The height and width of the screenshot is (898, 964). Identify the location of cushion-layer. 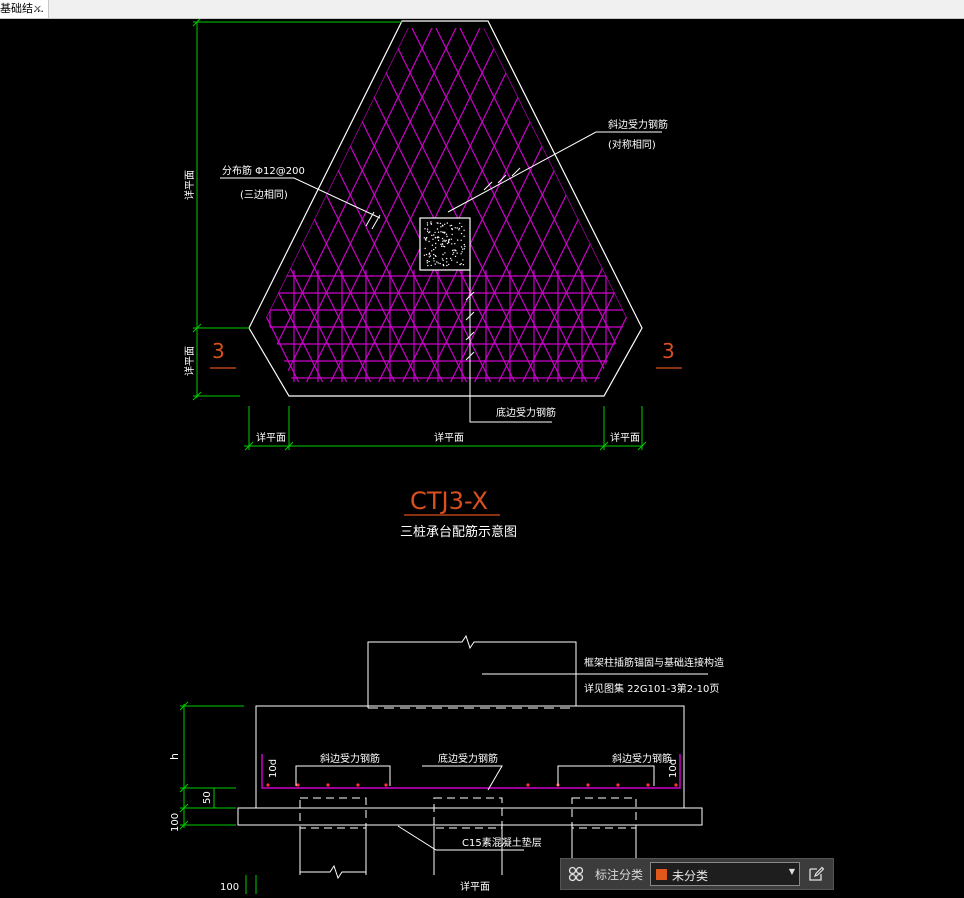
(470, 816).